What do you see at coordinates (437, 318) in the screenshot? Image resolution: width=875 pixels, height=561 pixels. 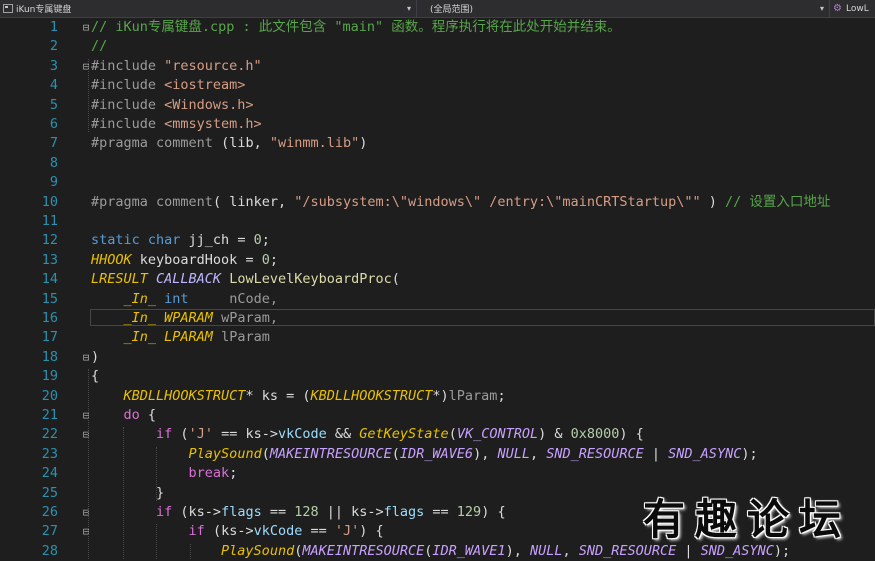 I see `code-line: 16 _In_ WPARAM wParam,` at bounding box center [437, 318].